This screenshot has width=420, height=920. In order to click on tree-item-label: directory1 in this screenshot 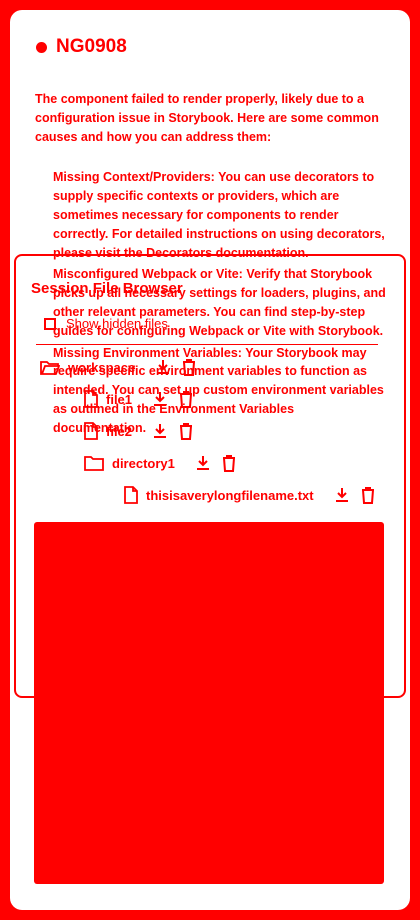, I will do `click(143, 463)`.